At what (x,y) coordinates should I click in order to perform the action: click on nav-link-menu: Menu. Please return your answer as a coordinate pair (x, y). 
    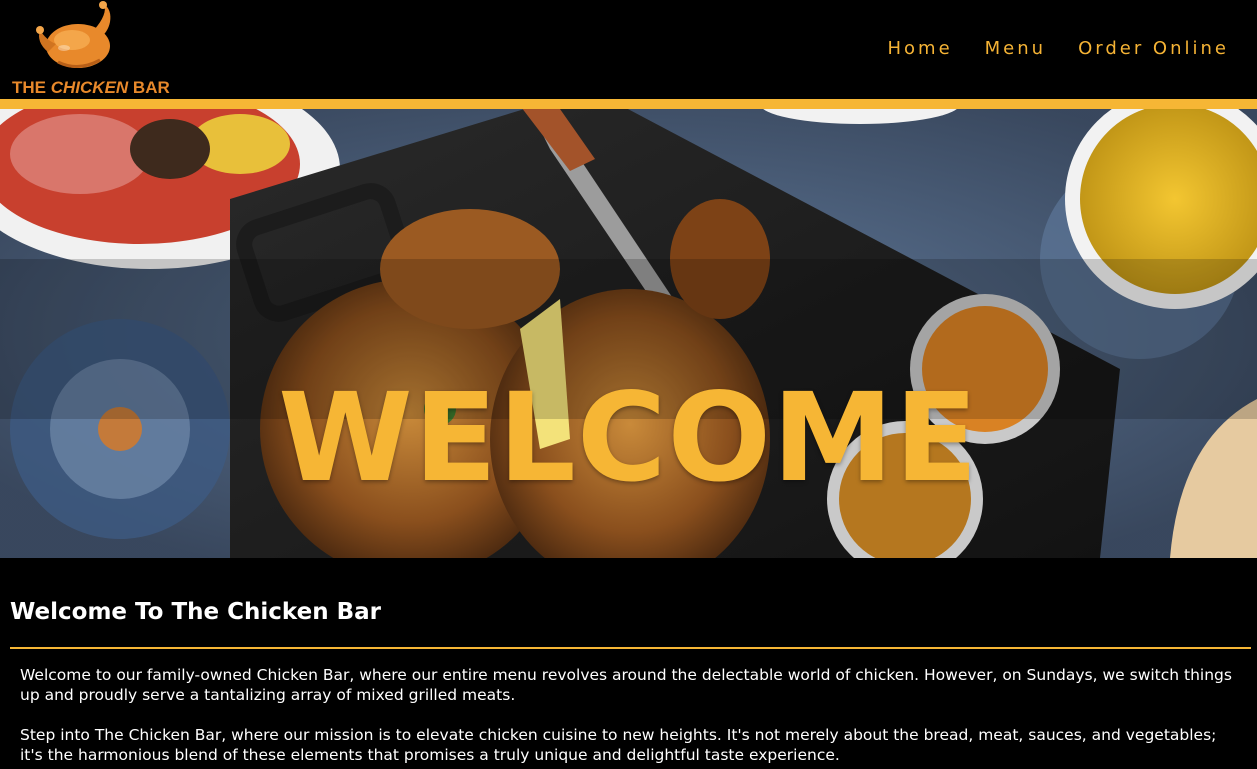
    Looking at the image, I should click on (1015, 48).